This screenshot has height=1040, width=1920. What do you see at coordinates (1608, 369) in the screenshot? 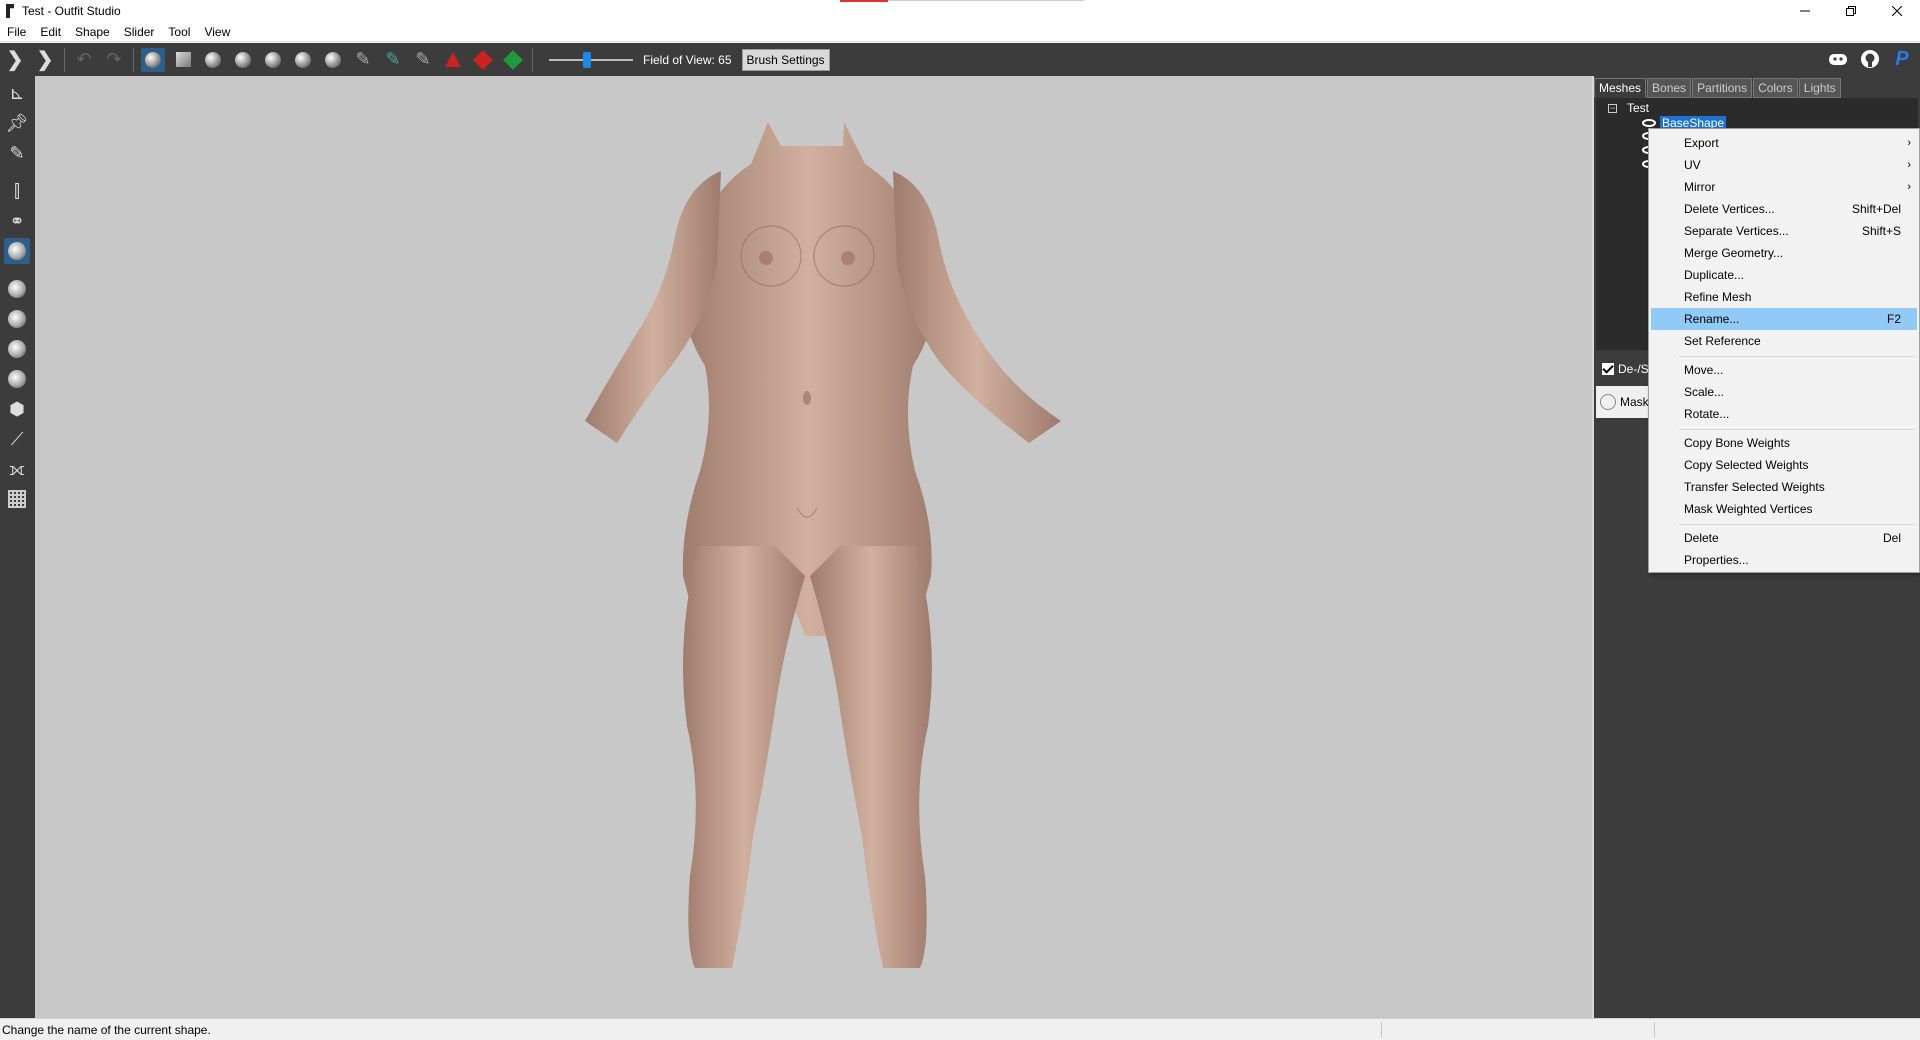
I see `deselect-checkbox` at bounding box center [1608, 369].